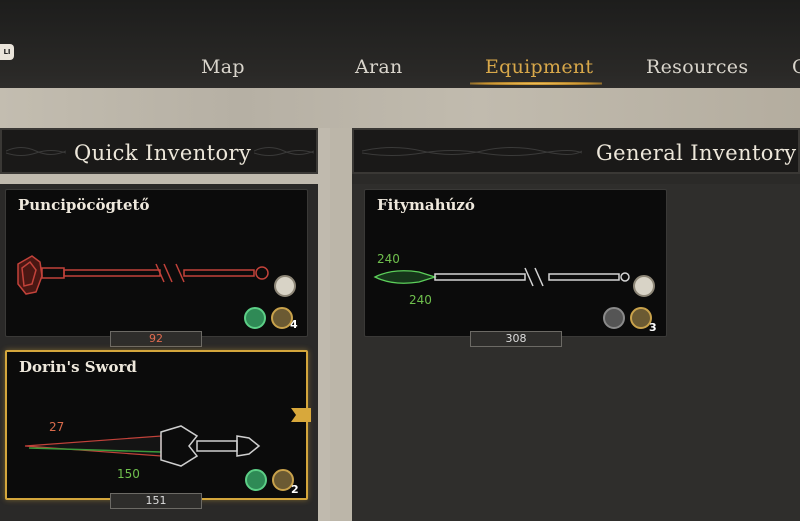  What do you see at coordinates (284, 151) in the screenshot?
I see `header-ornament-right` at bounding box center [284, 151].